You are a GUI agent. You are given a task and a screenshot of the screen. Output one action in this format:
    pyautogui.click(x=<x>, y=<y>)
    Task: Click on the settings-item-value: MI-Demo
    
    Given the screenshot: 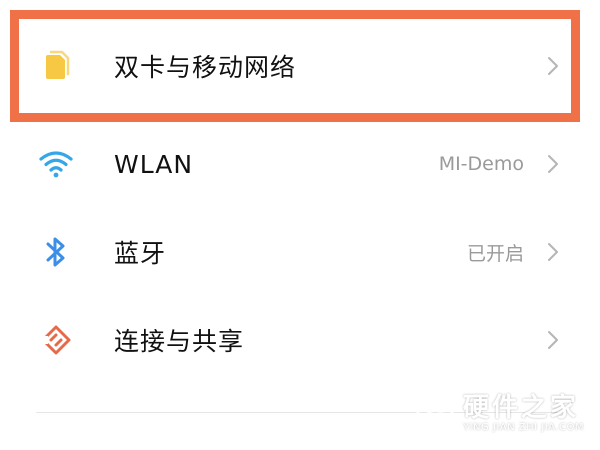 What is the action you would take?
    pyautogui.click(x=481, y=164)
    